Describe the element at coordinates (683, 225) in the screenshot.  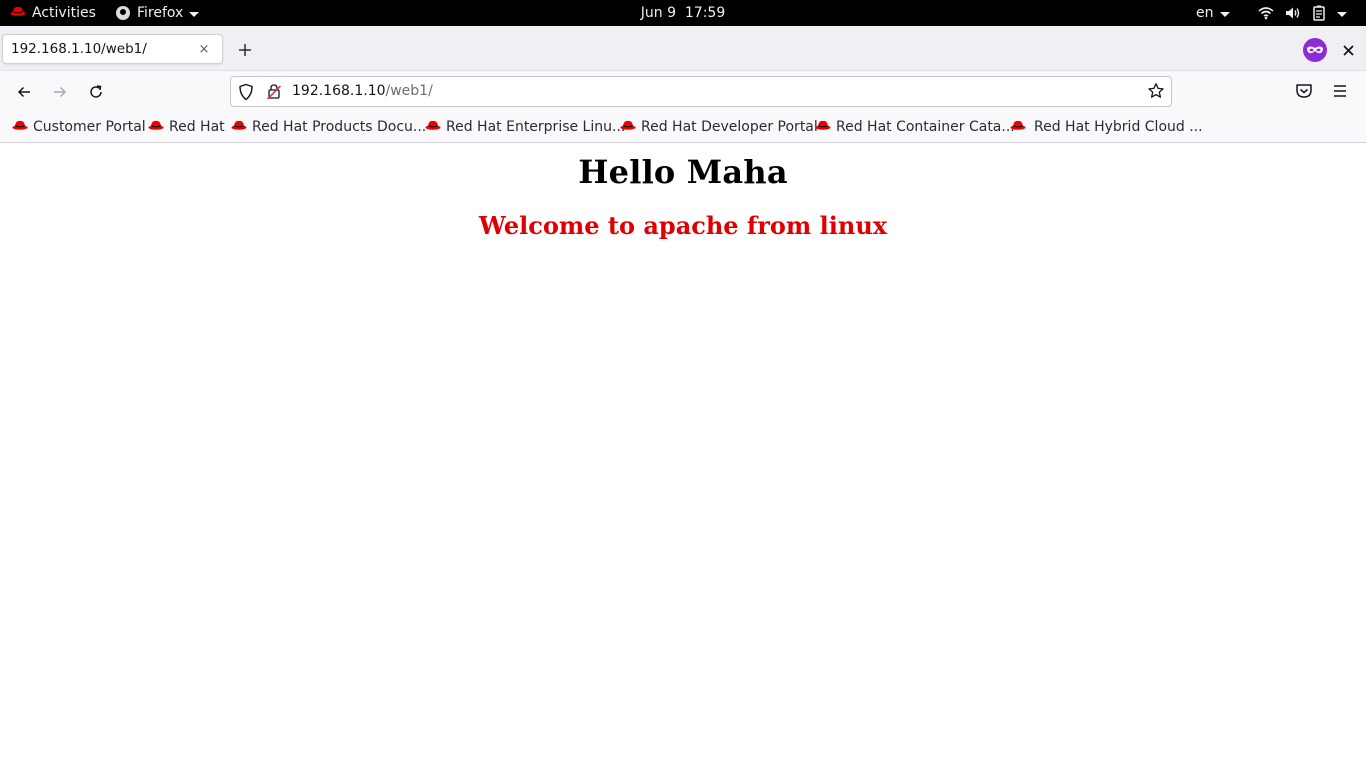
I see `page-subheading: Welcome to apache from linux` at that location.